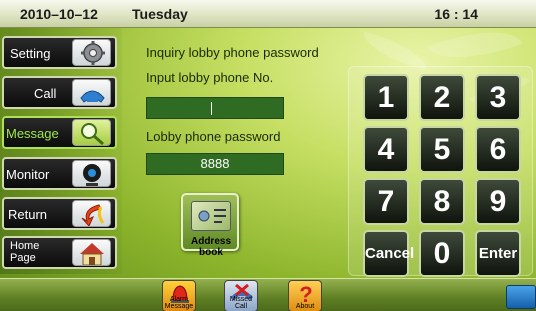  Describe the element at coordinates (498, 149) in the screenshot. I see `key-6: 6` at that location.